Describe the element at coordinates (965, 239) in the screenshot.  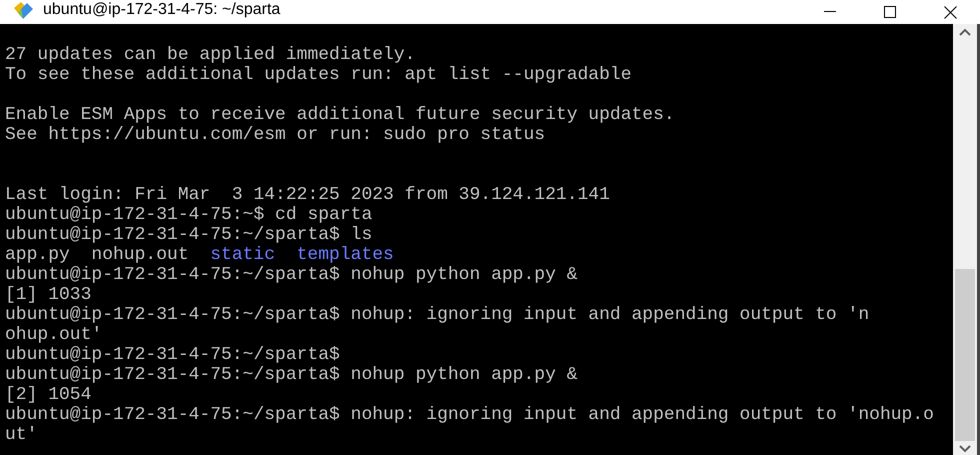
I see `scrollbar` at that location.